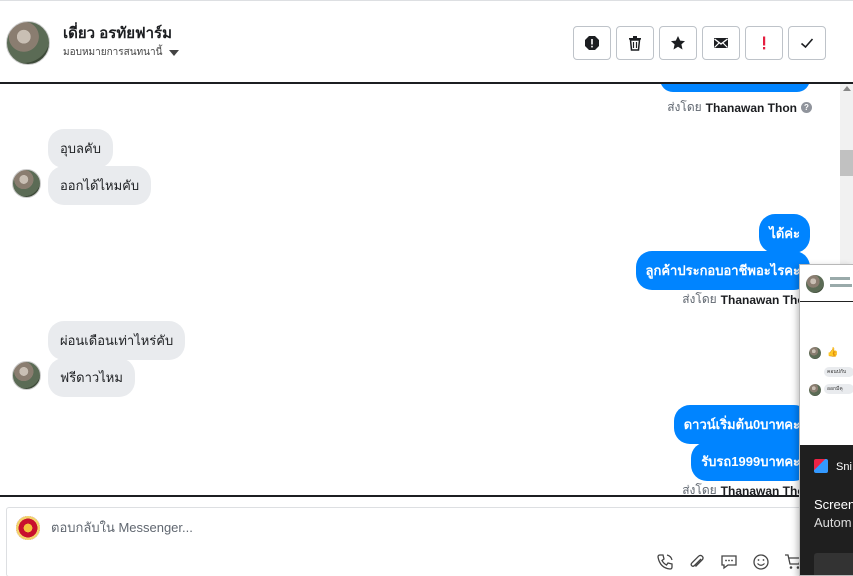 This screenshot has width=853, height=576. What do you see at coordinates (100, 185) in the screenshot?
I see `message-bubble-incoming: ออกได้ไหมคับ` at bounding box center [100, 185].